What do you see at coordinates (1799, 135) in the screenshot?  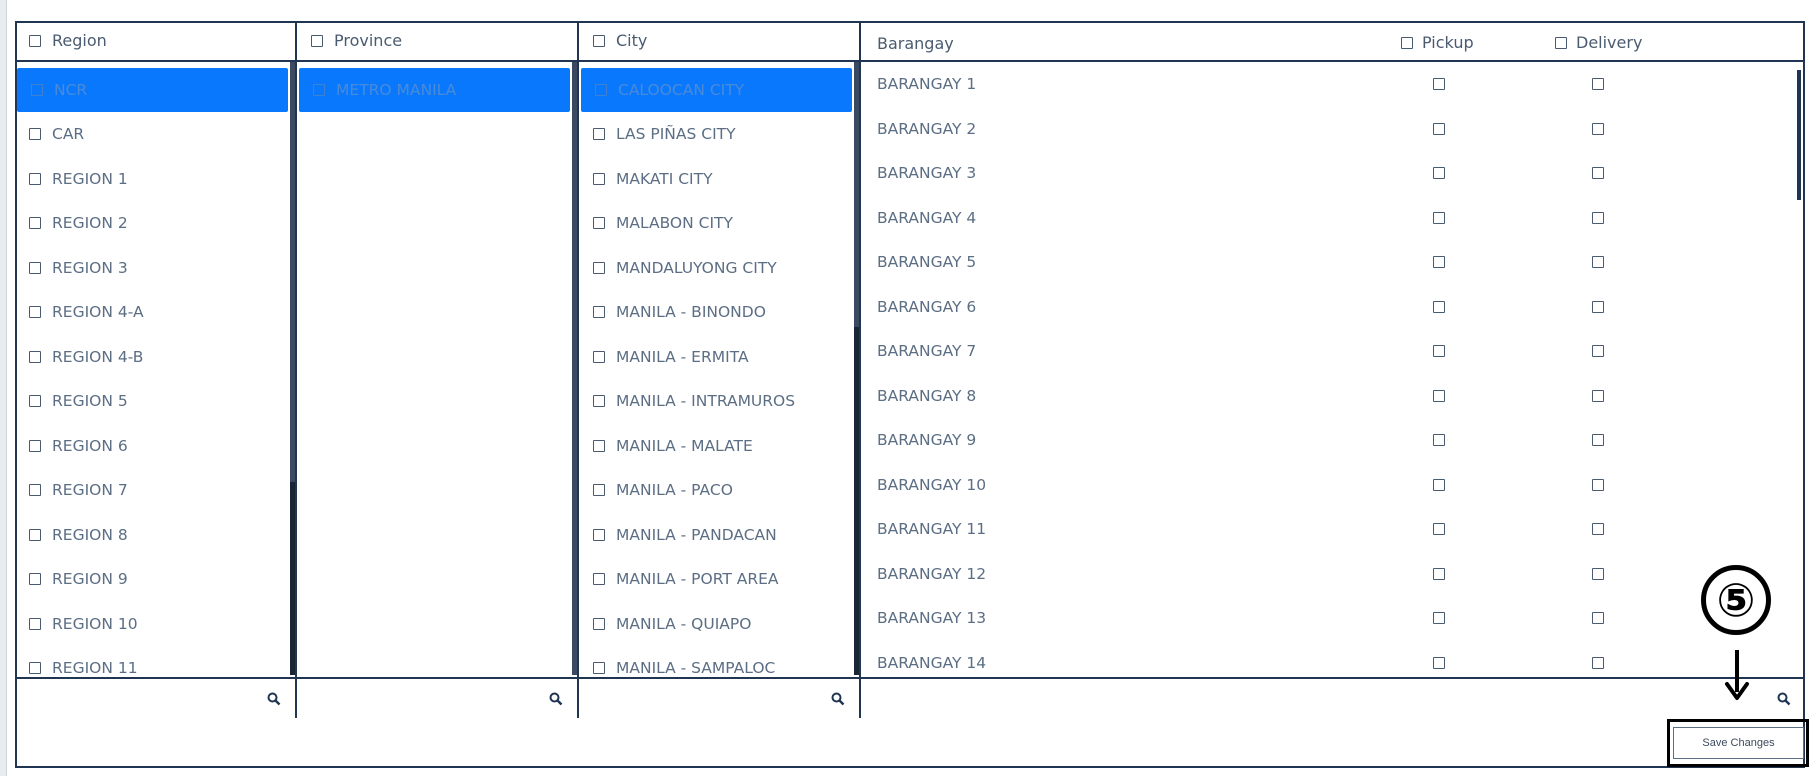 I see `barangay-scroll-thumb` at bounding box center [1799, 135].